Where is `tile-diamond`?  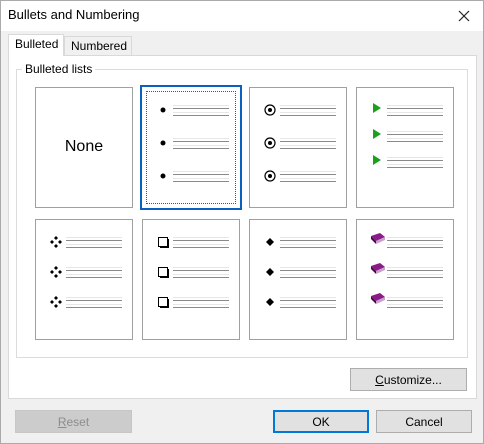 tile-diamond is located at coordinates (298, 279).